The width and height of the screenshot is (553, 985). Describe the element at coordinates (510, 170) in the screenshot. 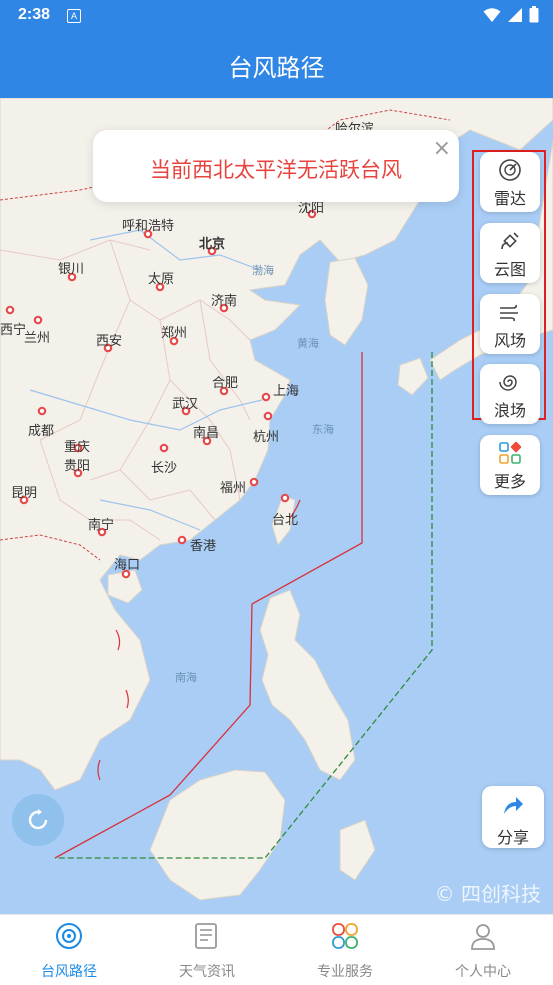

I see `radar-icon` at that location.